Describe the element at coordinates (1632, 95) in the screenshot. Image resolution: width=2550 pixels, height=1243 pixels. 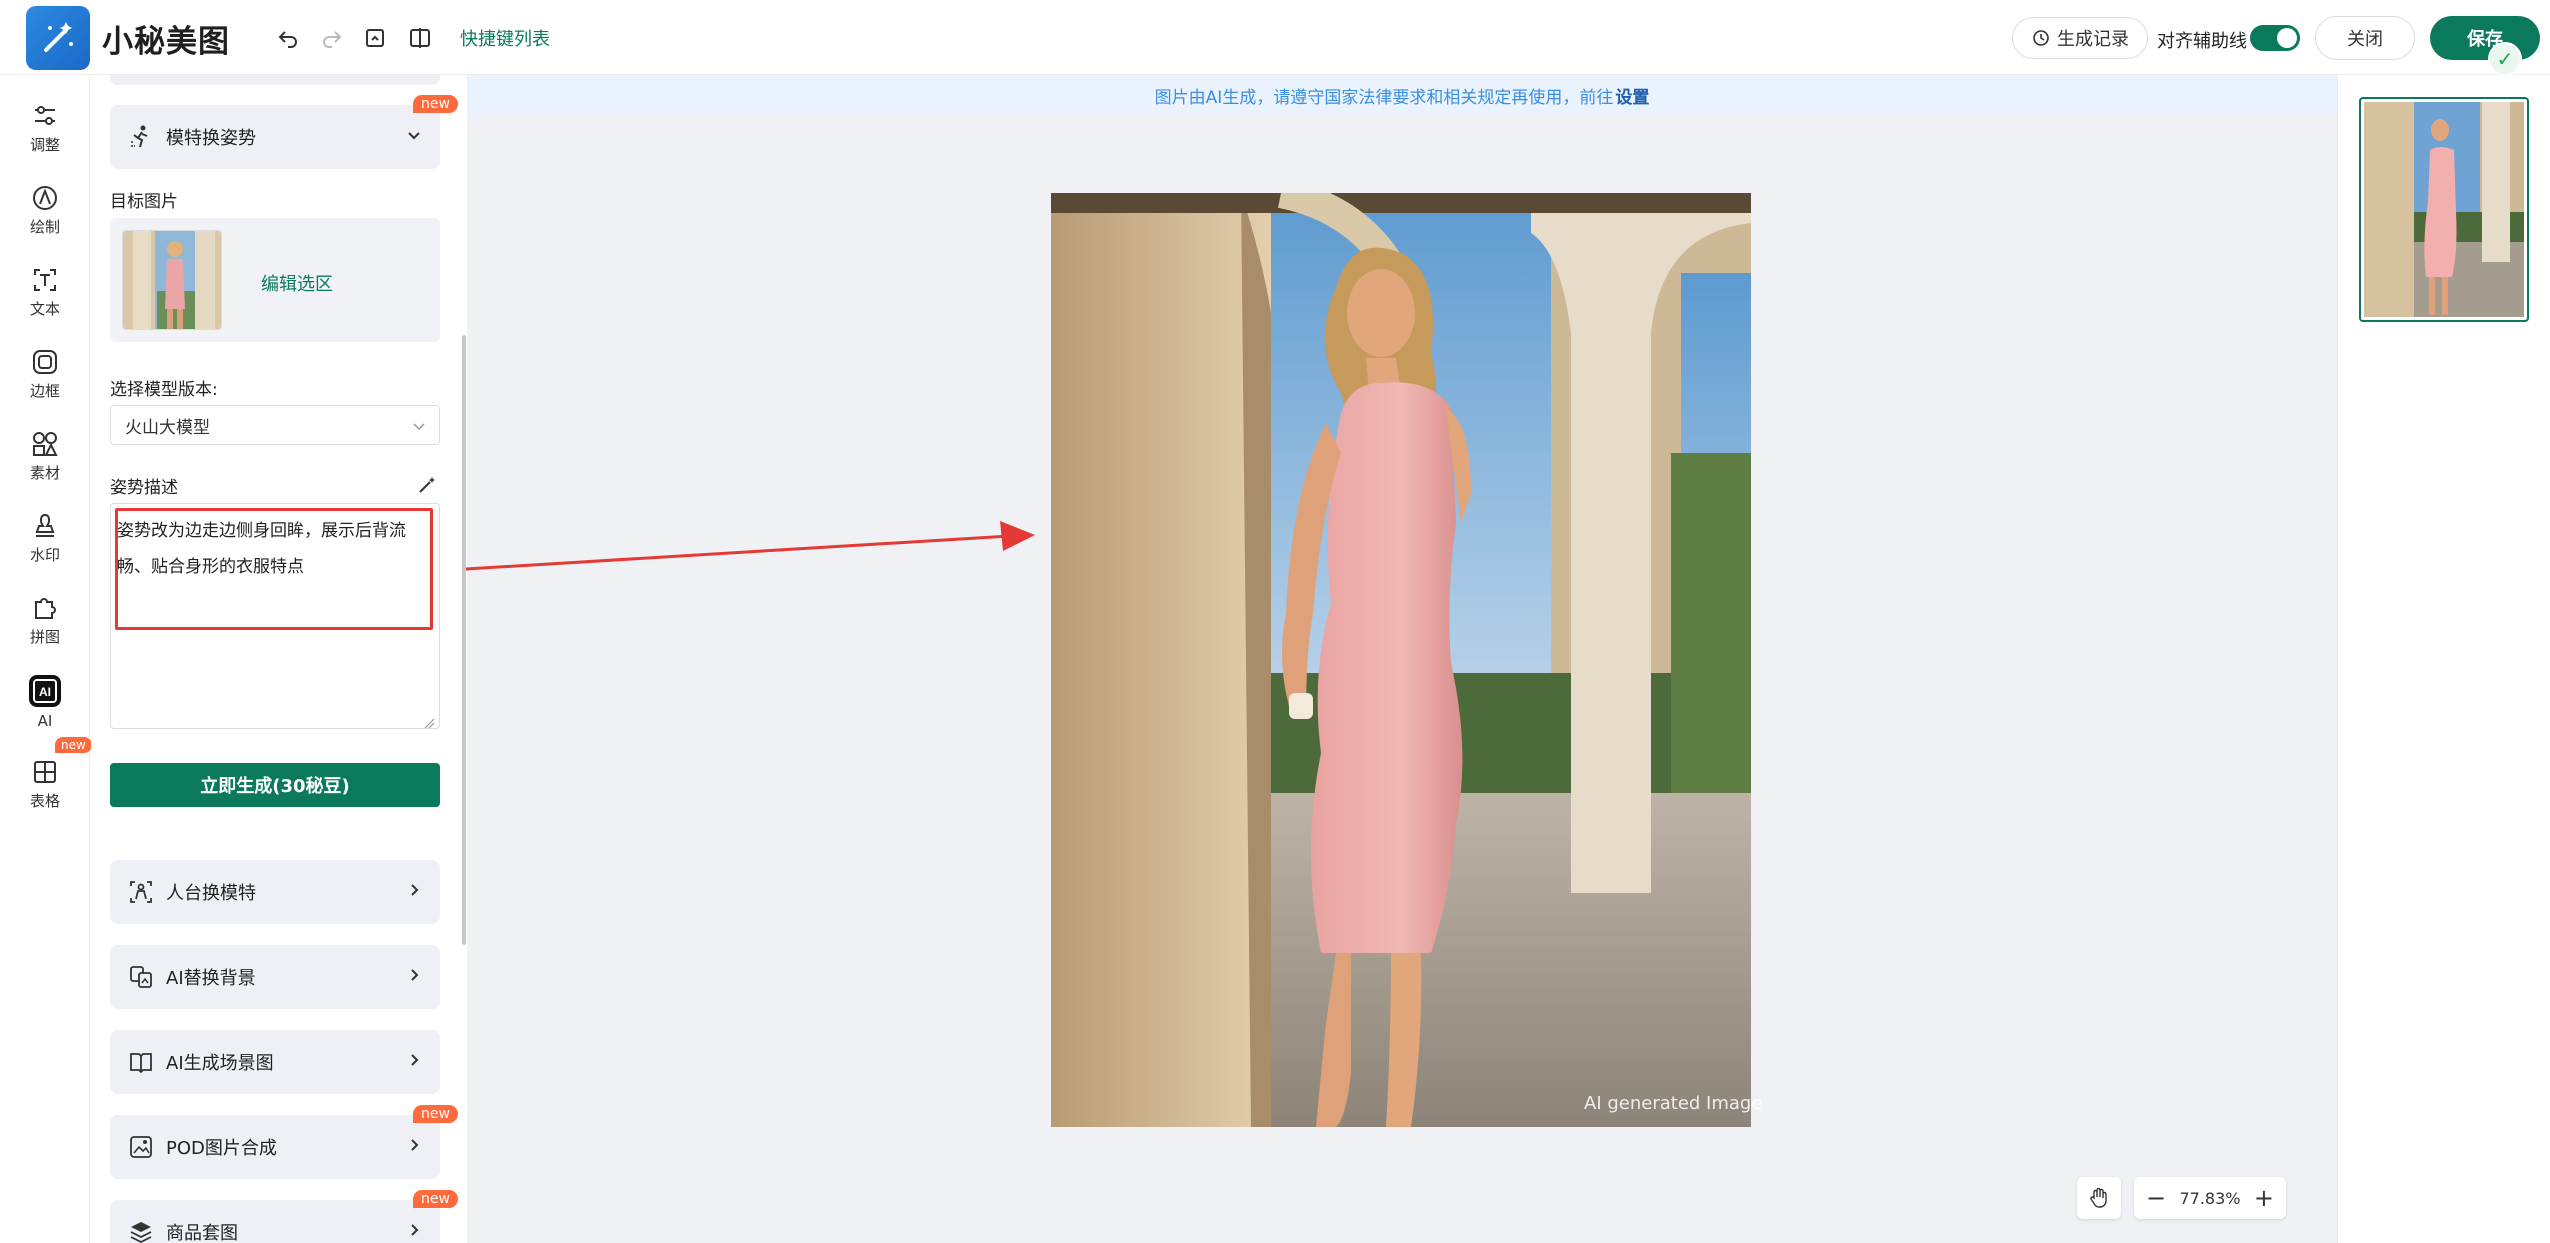
I see `notice-settings-link: 设置` at that location.